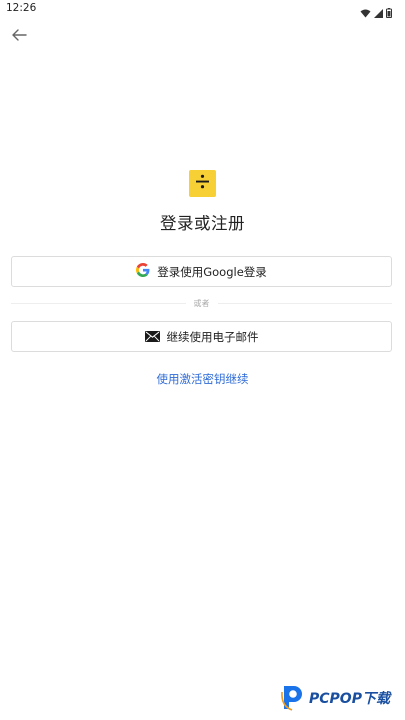 This screenshot has width=405, height=720. What do you see at coordinates (202, 9) in the screenshot?
I see `status-bar: 12:26` at bounding box center [202, 9].